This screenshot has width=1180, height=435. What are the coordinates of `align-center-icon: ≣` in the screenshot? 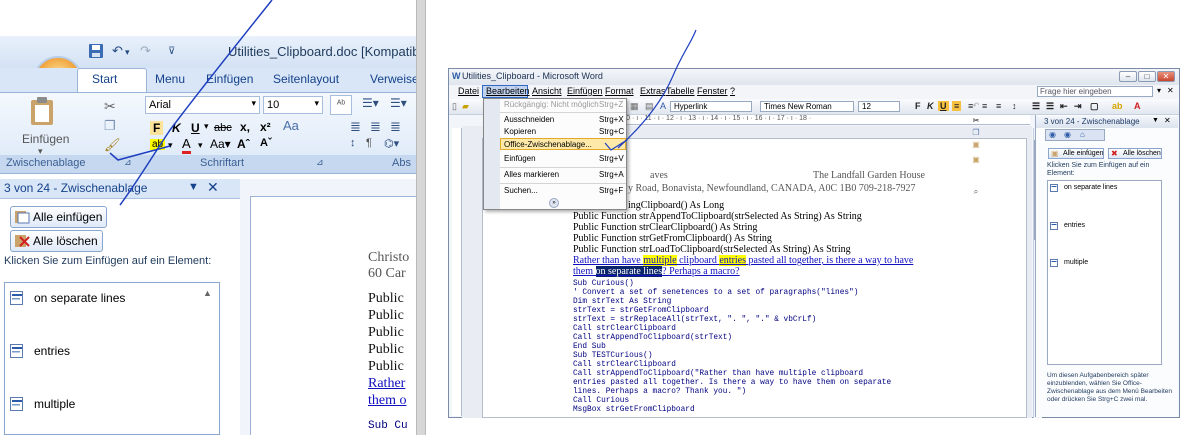 It's located at (375, 127).